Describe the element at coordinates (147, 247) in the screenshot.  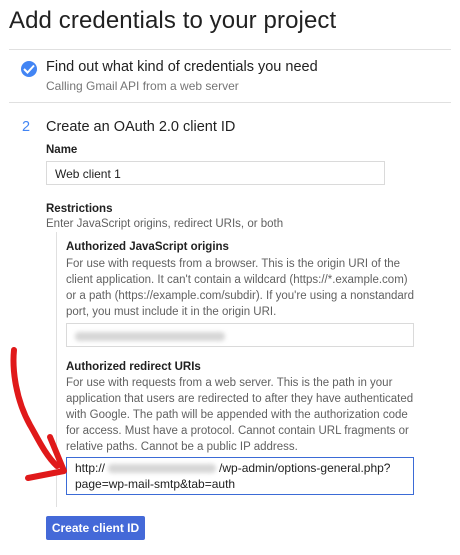
I see `js-origins-label: Authorized JavaScript origins` at that location.